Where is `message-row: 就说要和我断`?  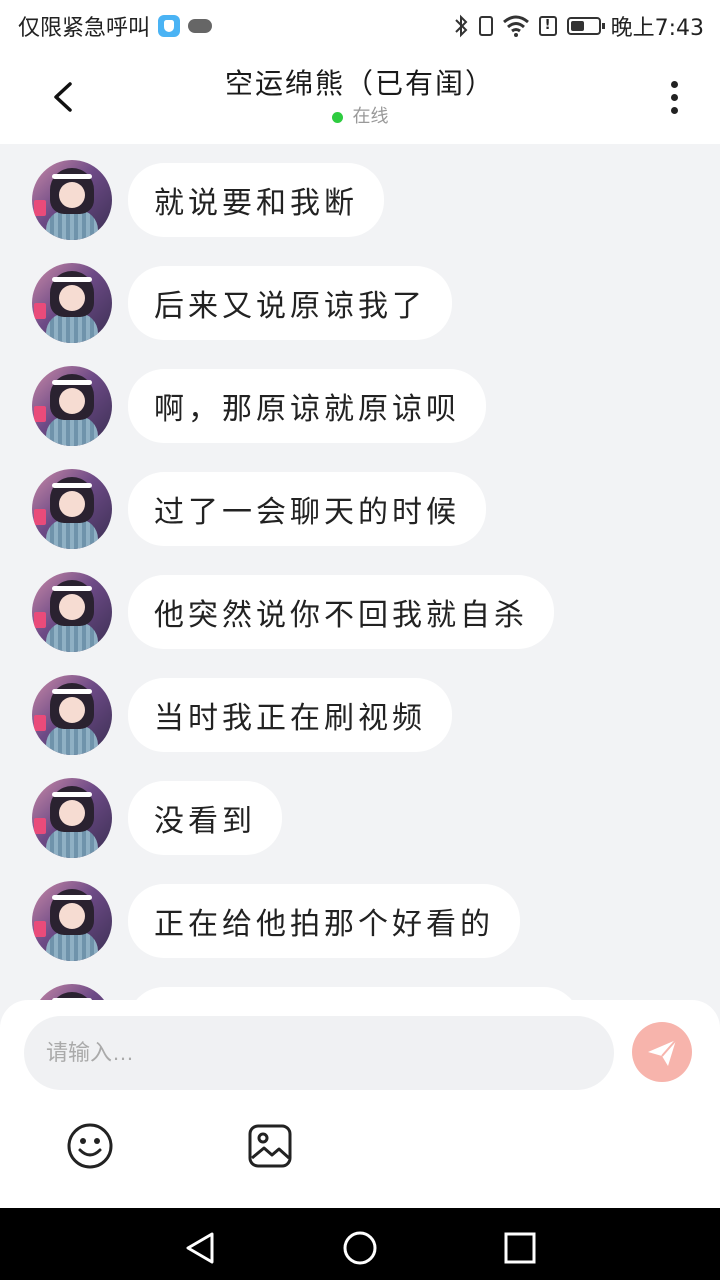 message-row: 就说要和我断 is located at coordinates (208, 200).